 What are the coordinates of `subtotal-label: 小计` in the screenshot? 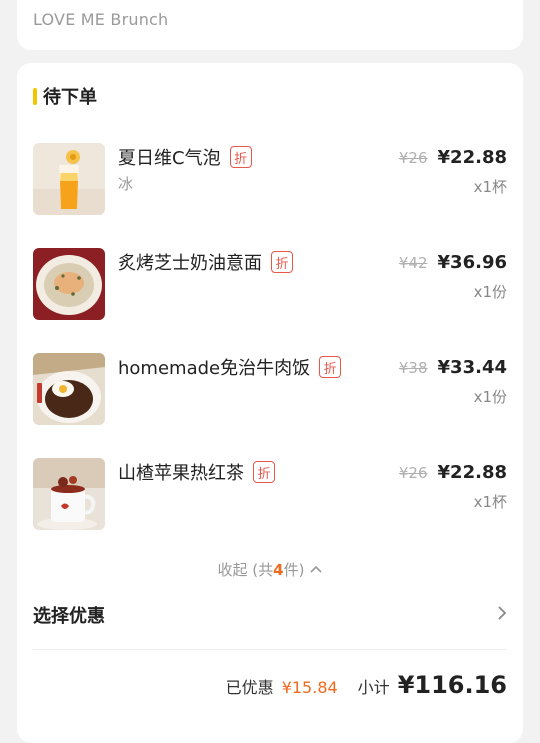 It's located at (373, 687).